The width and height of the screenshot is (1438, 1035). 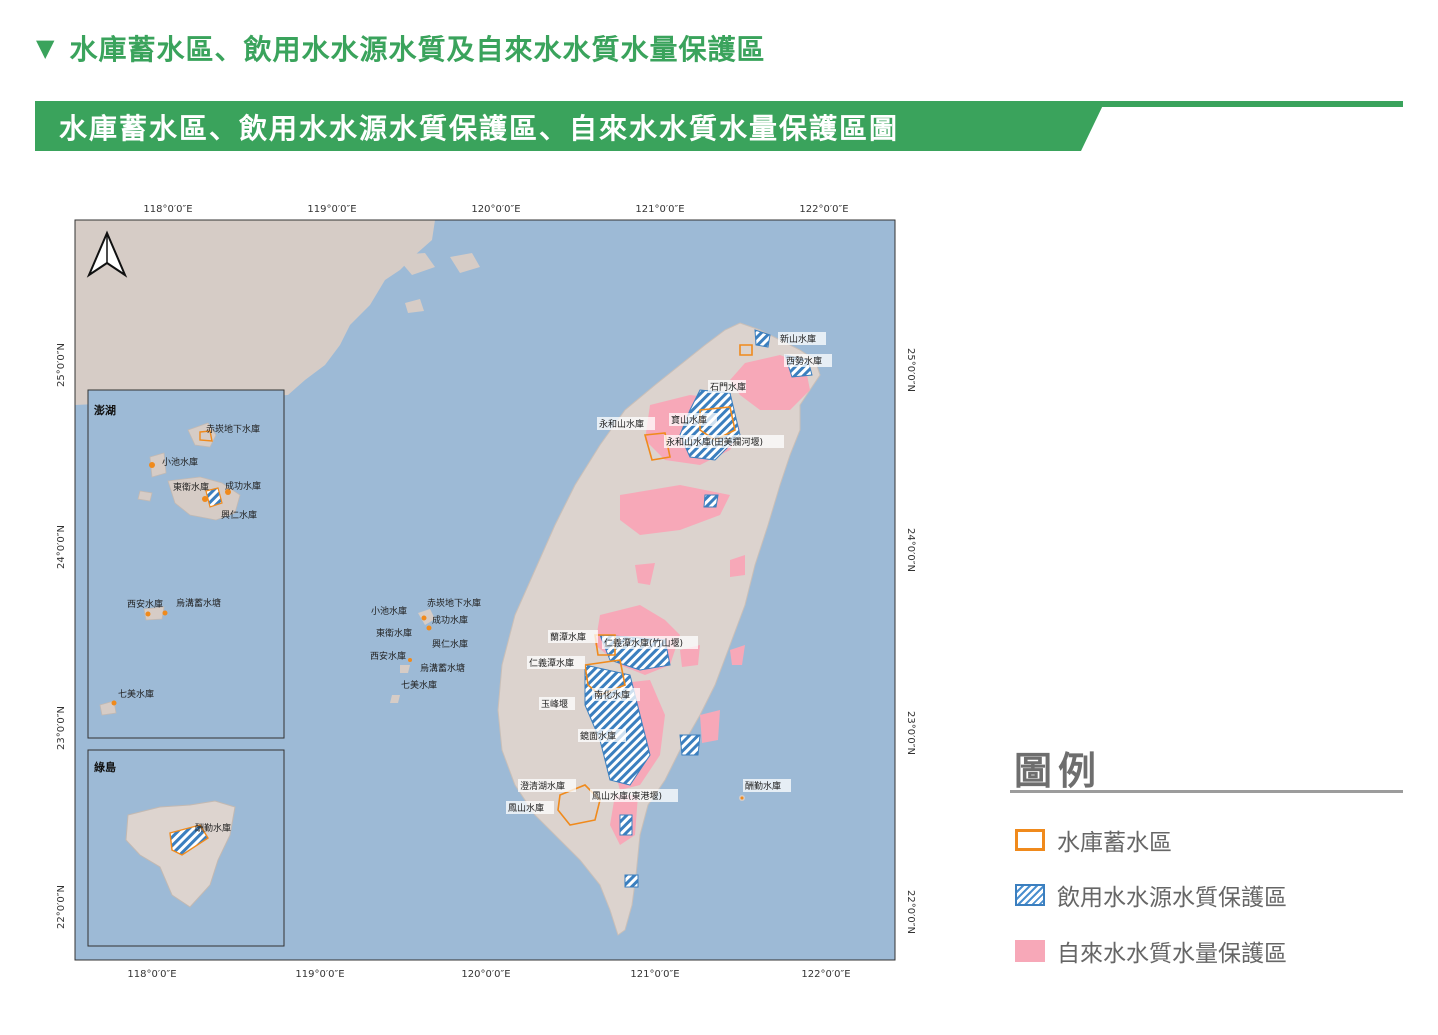 What do you see at coordinates (728, 387) in the screenshot?
I see `label-shimen: 石門水庫` at bounding box center [728, 387].